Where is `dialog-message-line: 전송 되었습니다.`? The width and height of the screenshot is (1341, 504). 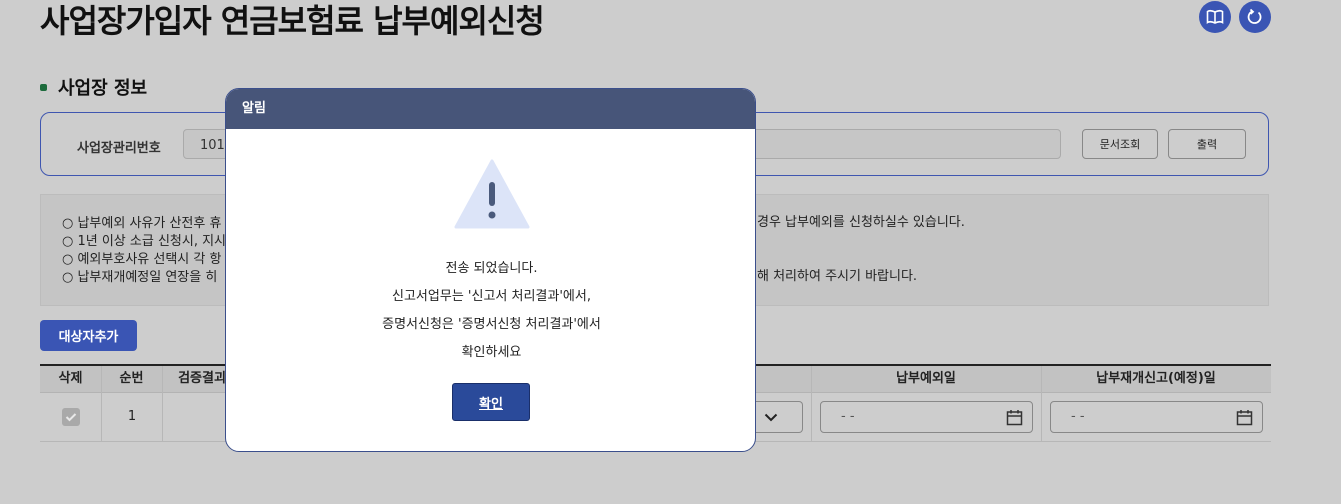
dialog-message-line: 전송 되었습니다. is located at coordinates (491, 268).